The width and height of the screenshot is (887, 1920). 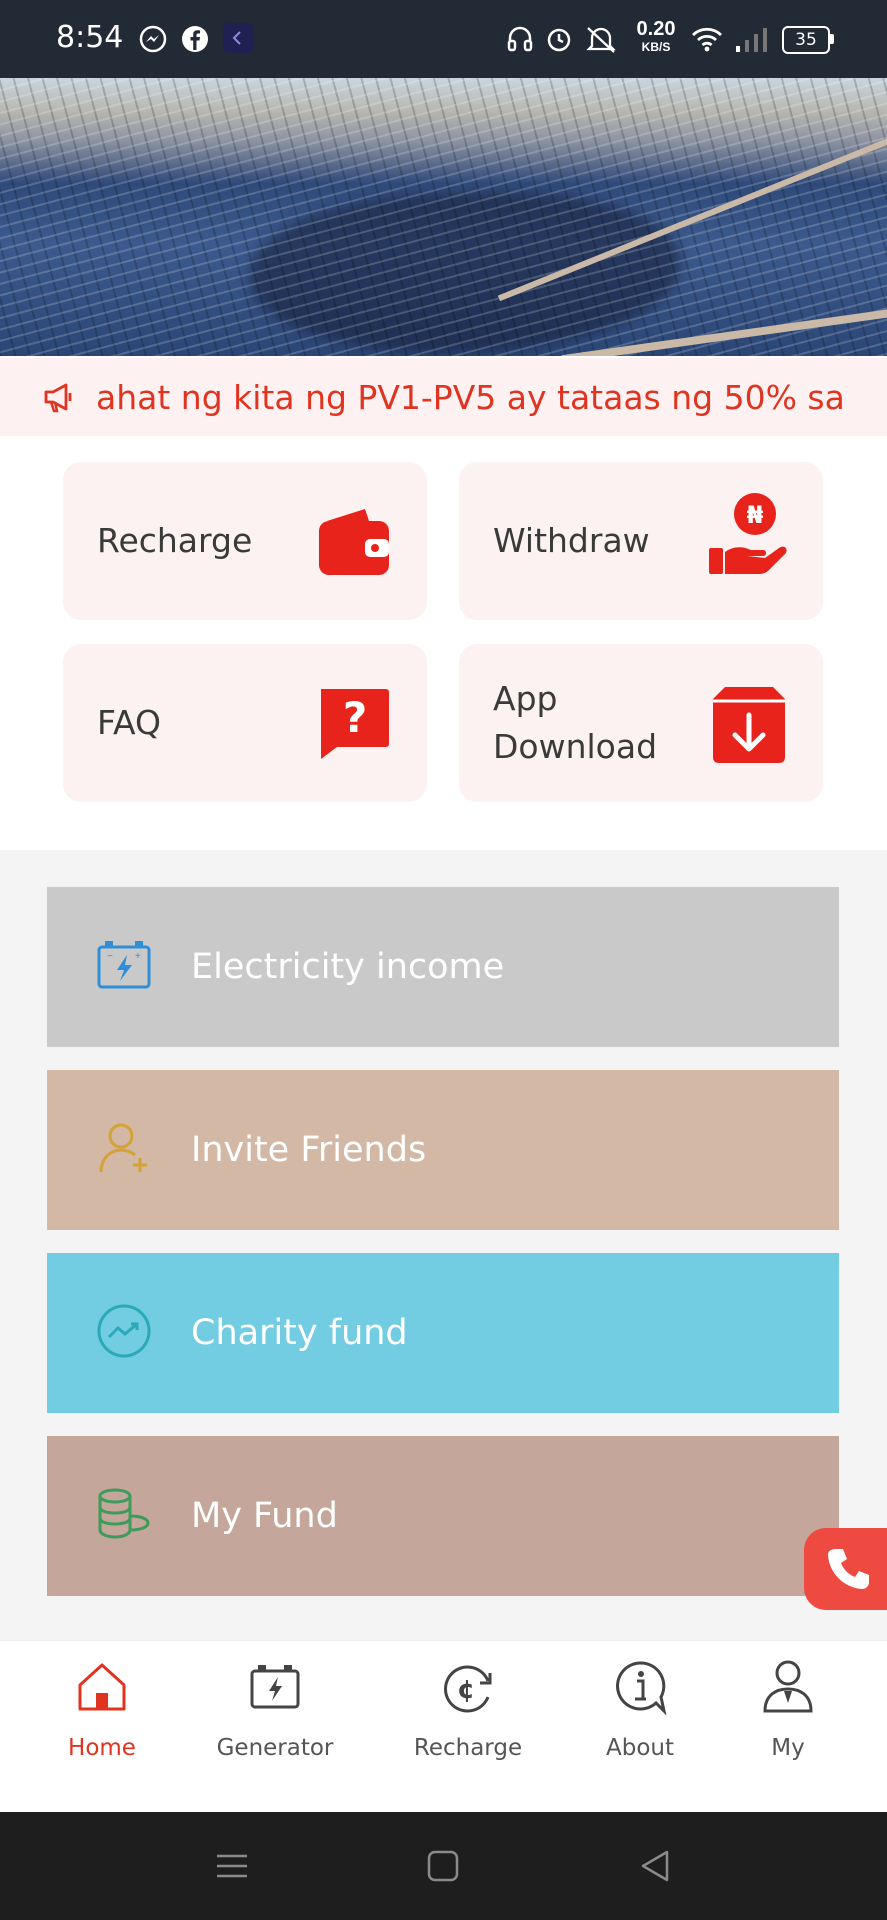 What do you see at coordinates (124, 1150) in the screenshot?
I see `add-user-icon` at bounding box center [124, 1150].